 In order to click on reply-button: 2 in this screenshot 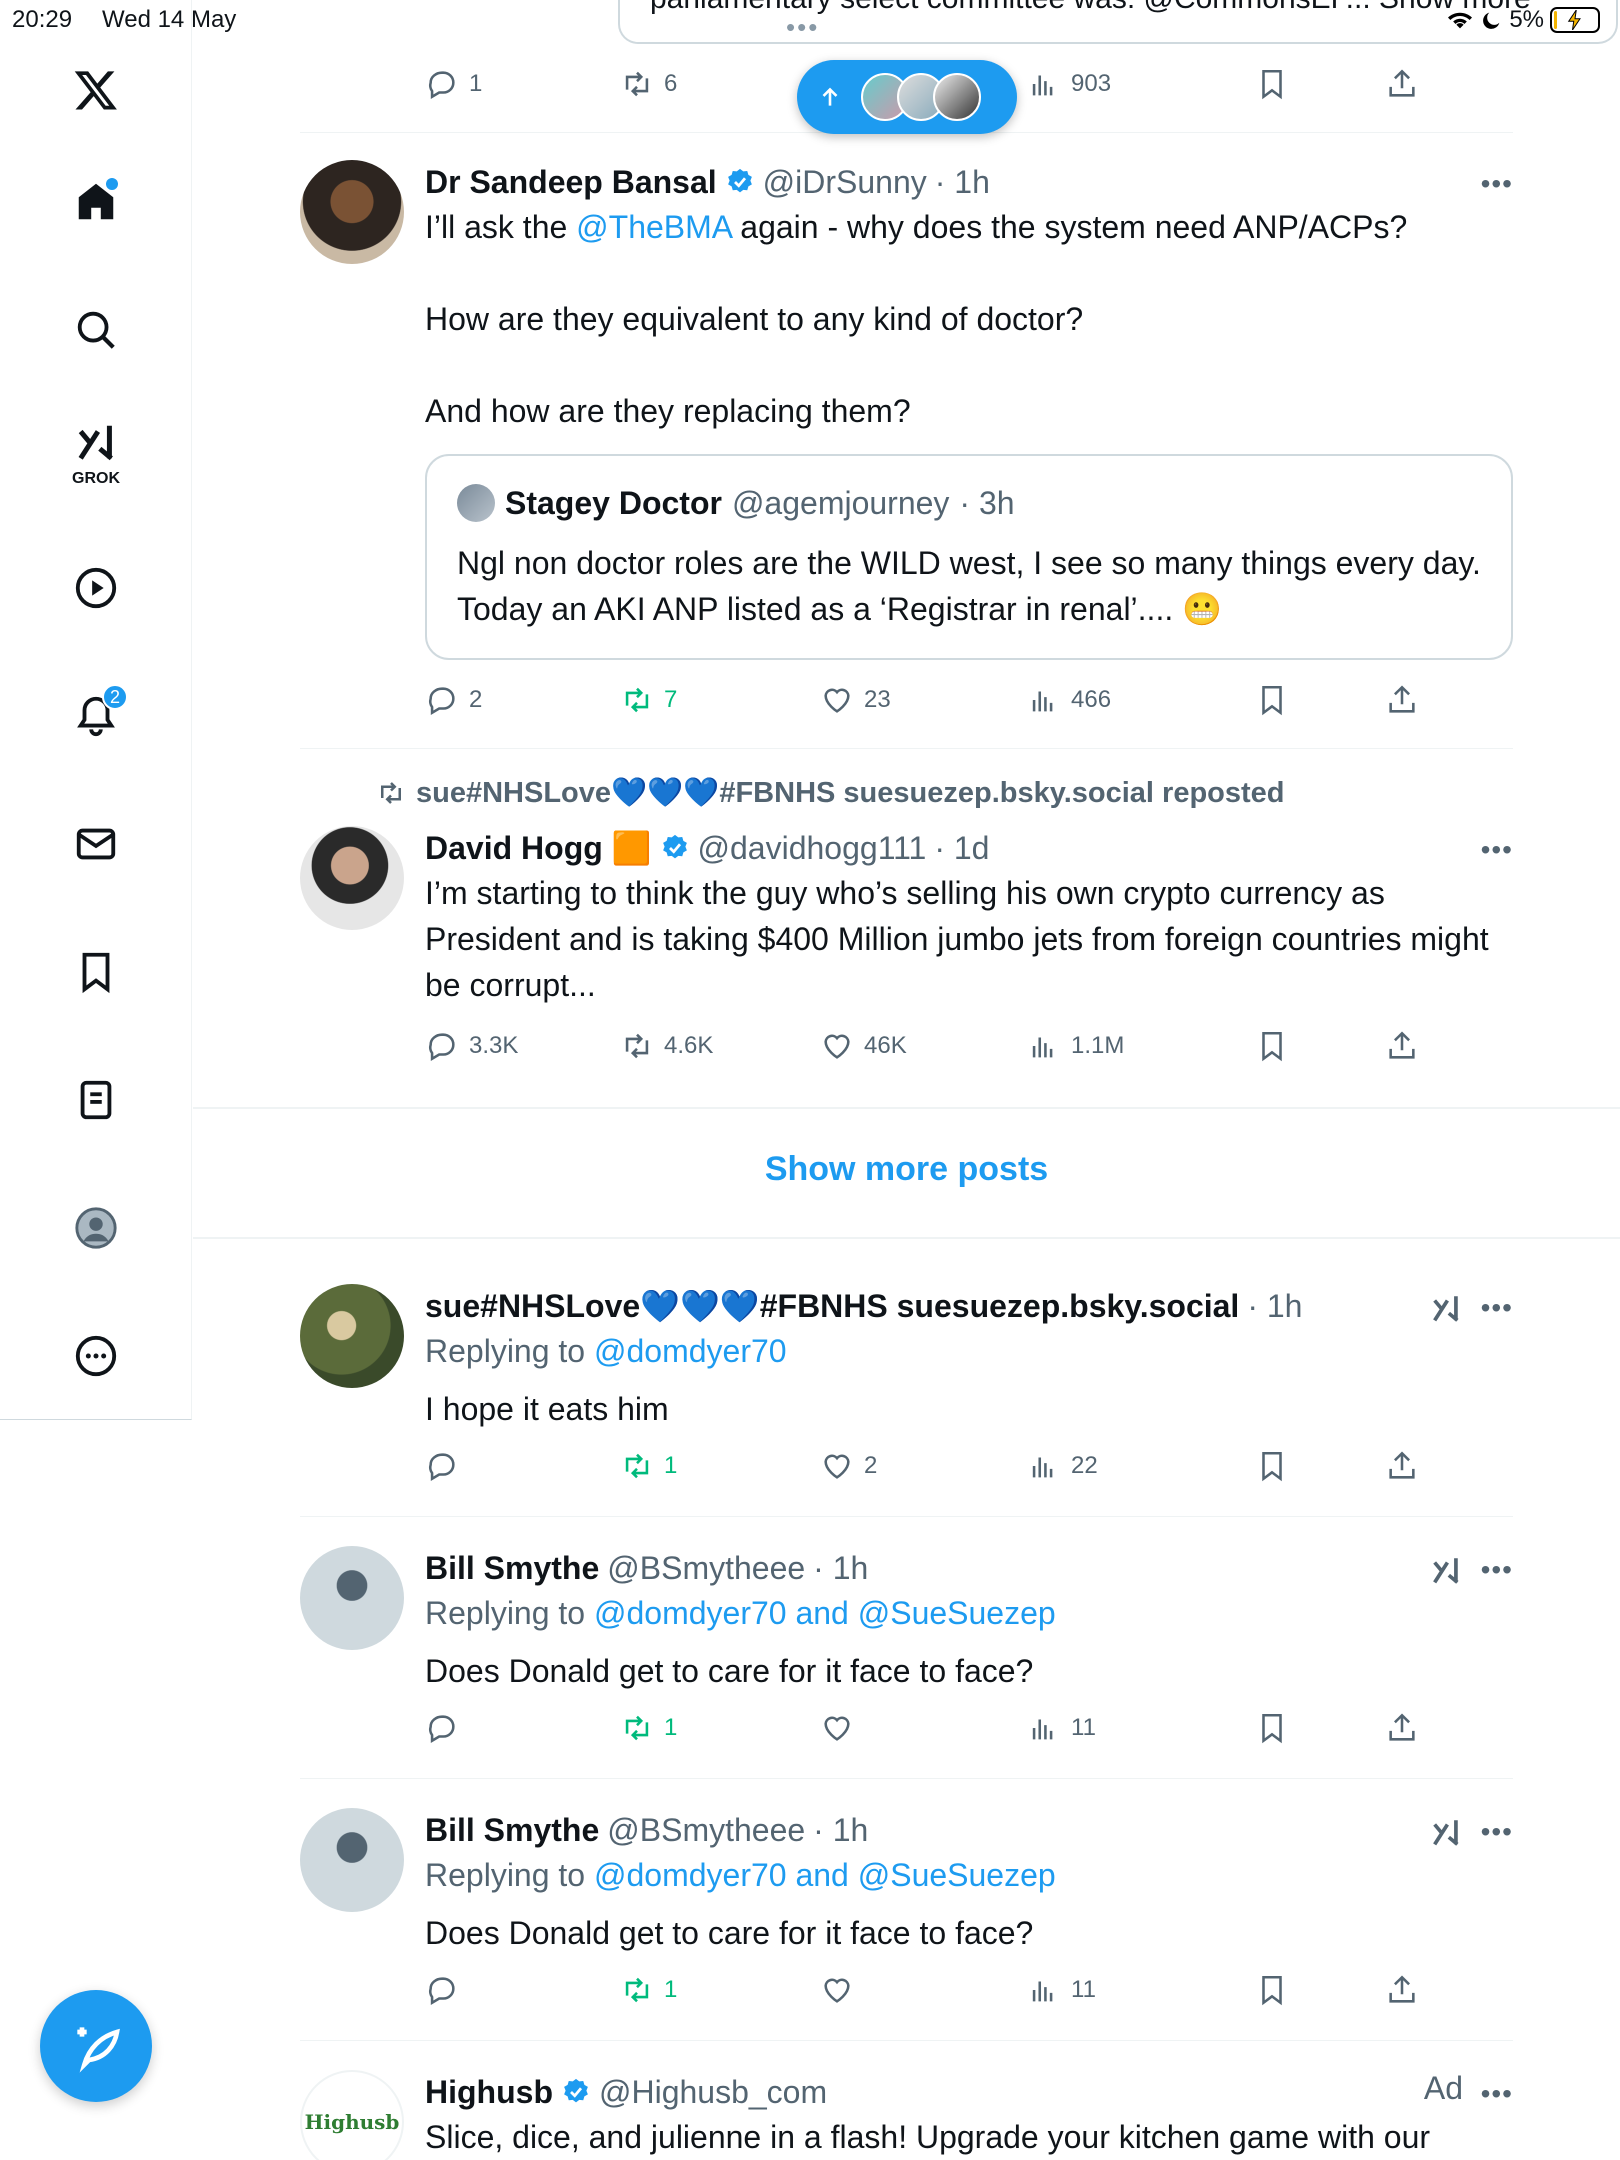, I will do `click(453, 700)`.